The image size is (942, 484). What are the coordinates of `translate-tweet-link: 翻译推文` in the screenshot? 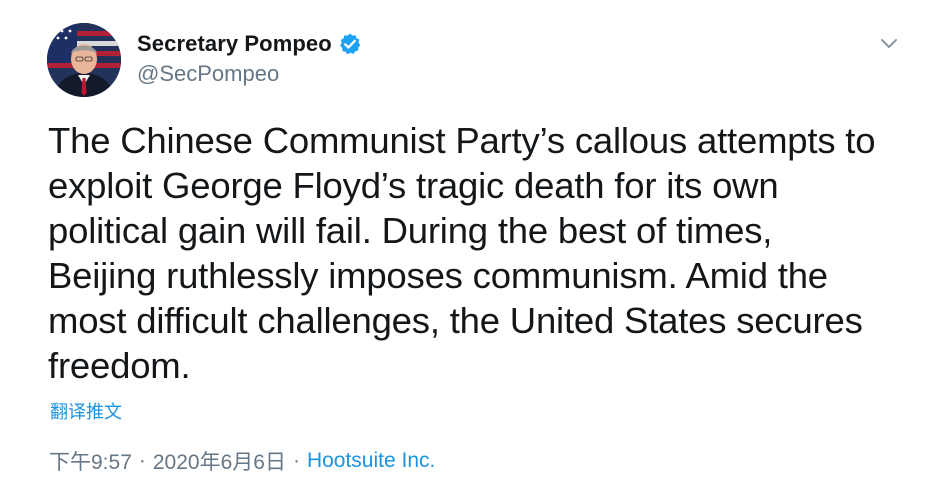 It's located at (86, 411).